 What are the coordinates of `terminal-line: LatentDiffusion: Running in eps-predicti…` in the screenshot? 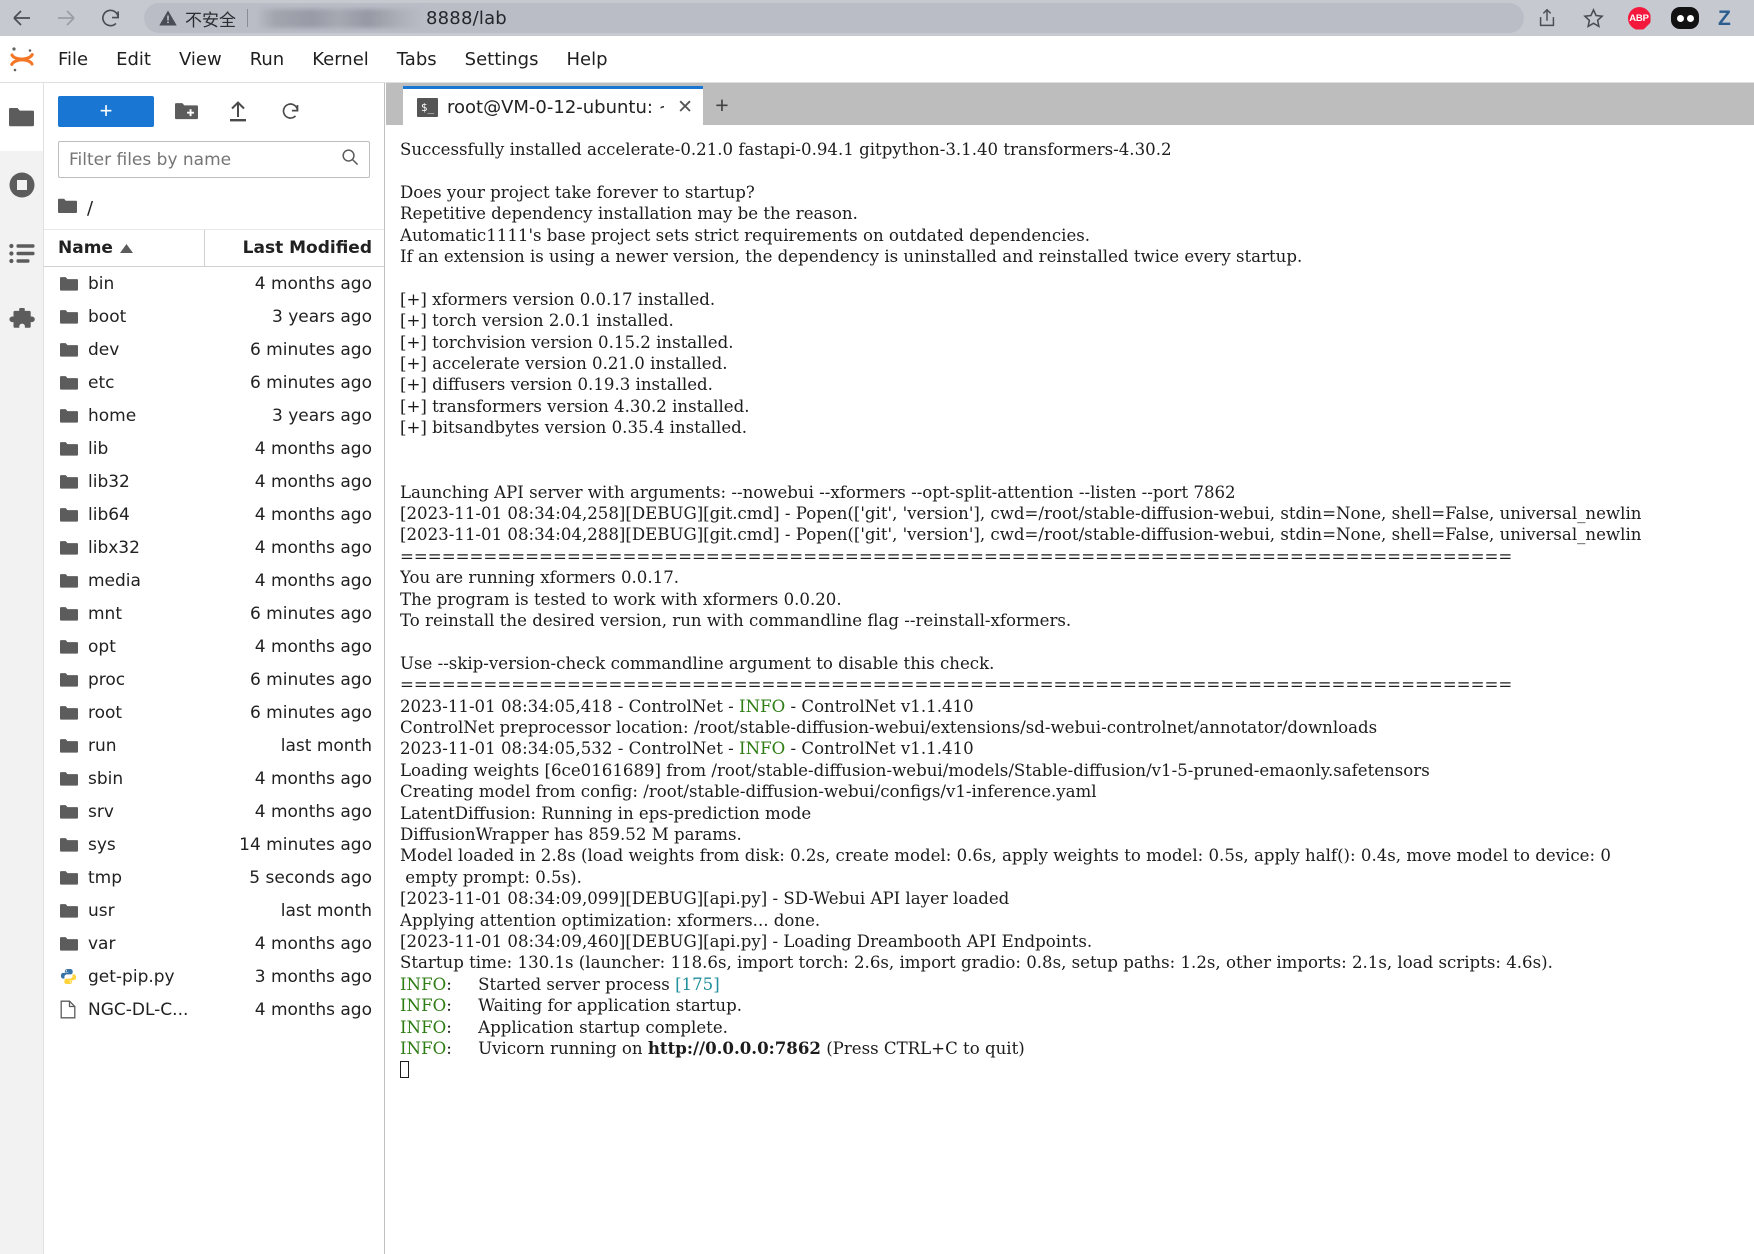 It's located at (606, 813).